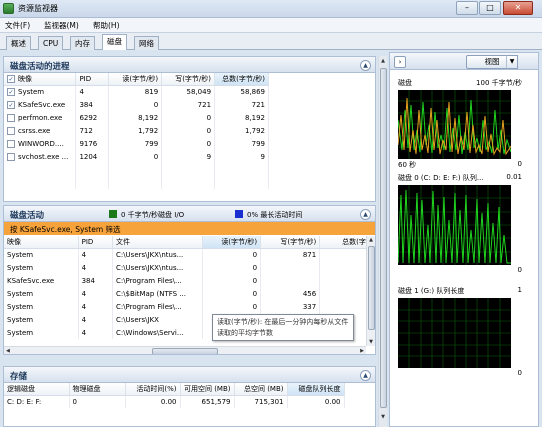 This screenshot has height=427, width=542. Describe the element at coordinates (512, 62) in the screenshot. I see `chevron-down-icon: ▼` at that location.